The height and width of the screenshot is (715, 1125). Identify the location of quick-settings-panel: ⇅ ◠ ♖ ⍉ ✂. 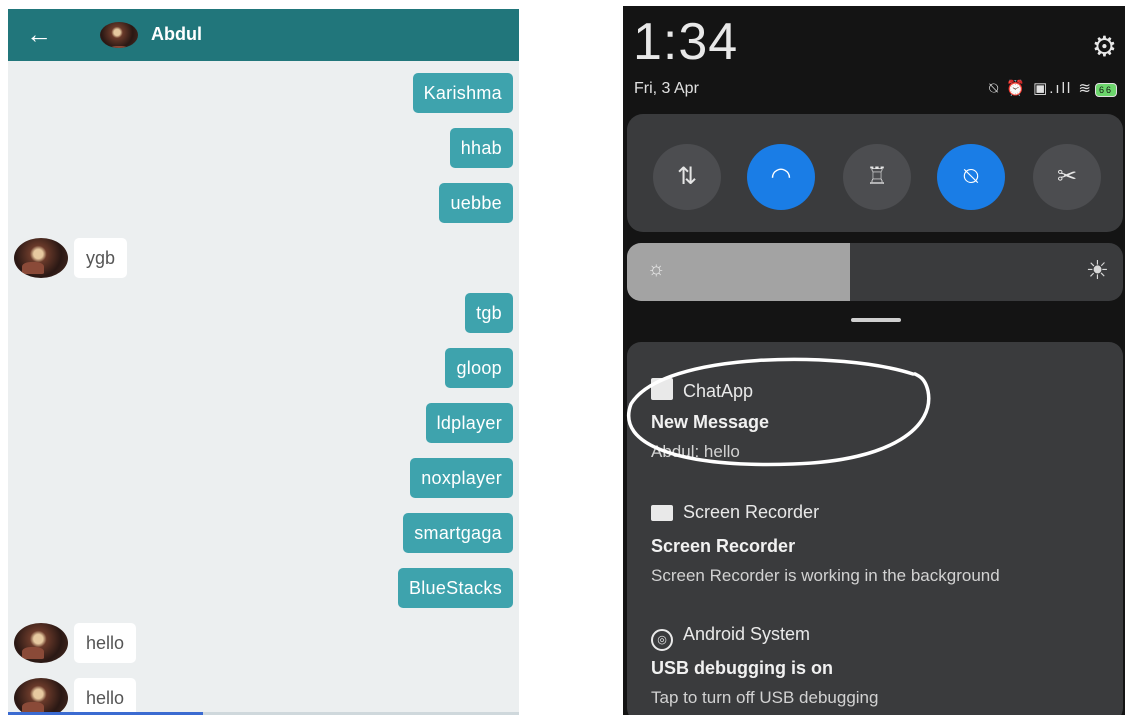
(875, 173).